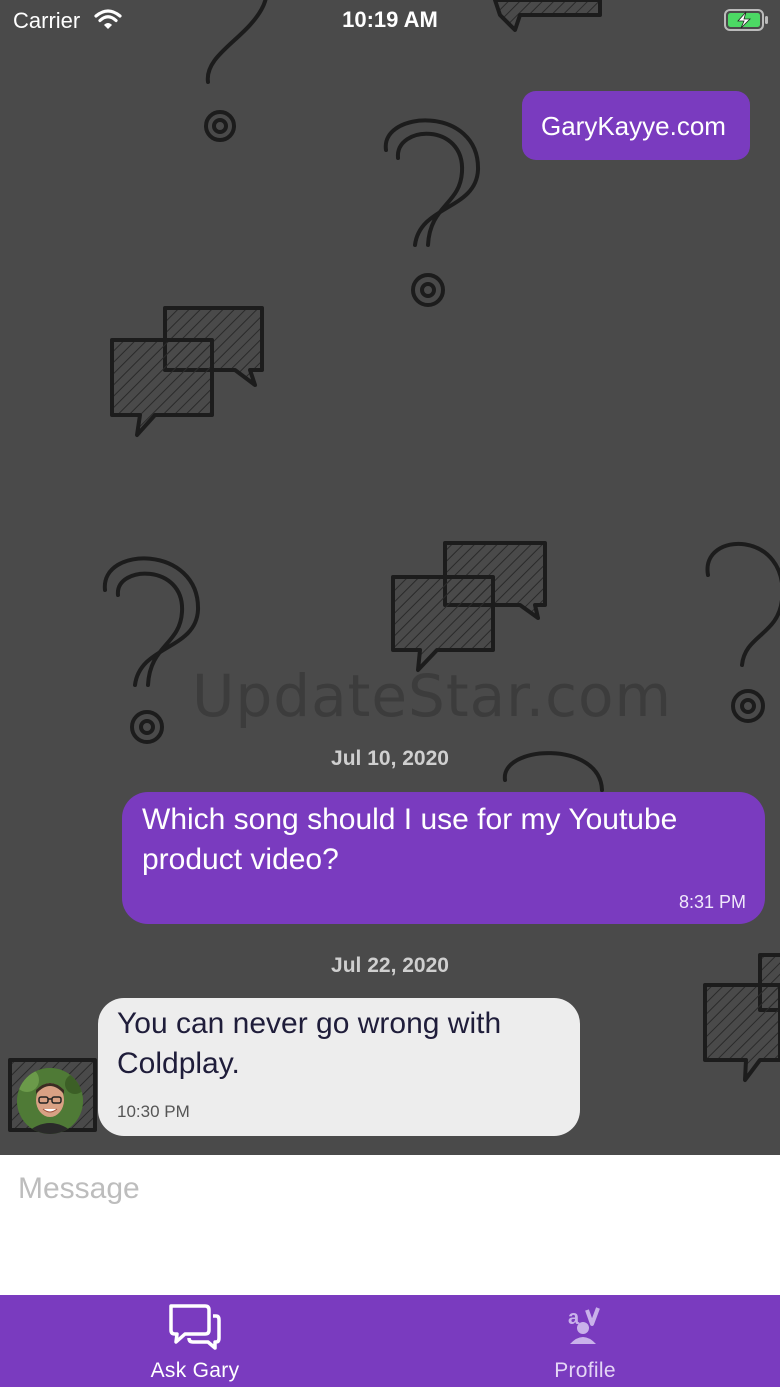 The height and width of the screenshot is (1387, 780). I want to click on profile-icon: a, so click(585, 1325).